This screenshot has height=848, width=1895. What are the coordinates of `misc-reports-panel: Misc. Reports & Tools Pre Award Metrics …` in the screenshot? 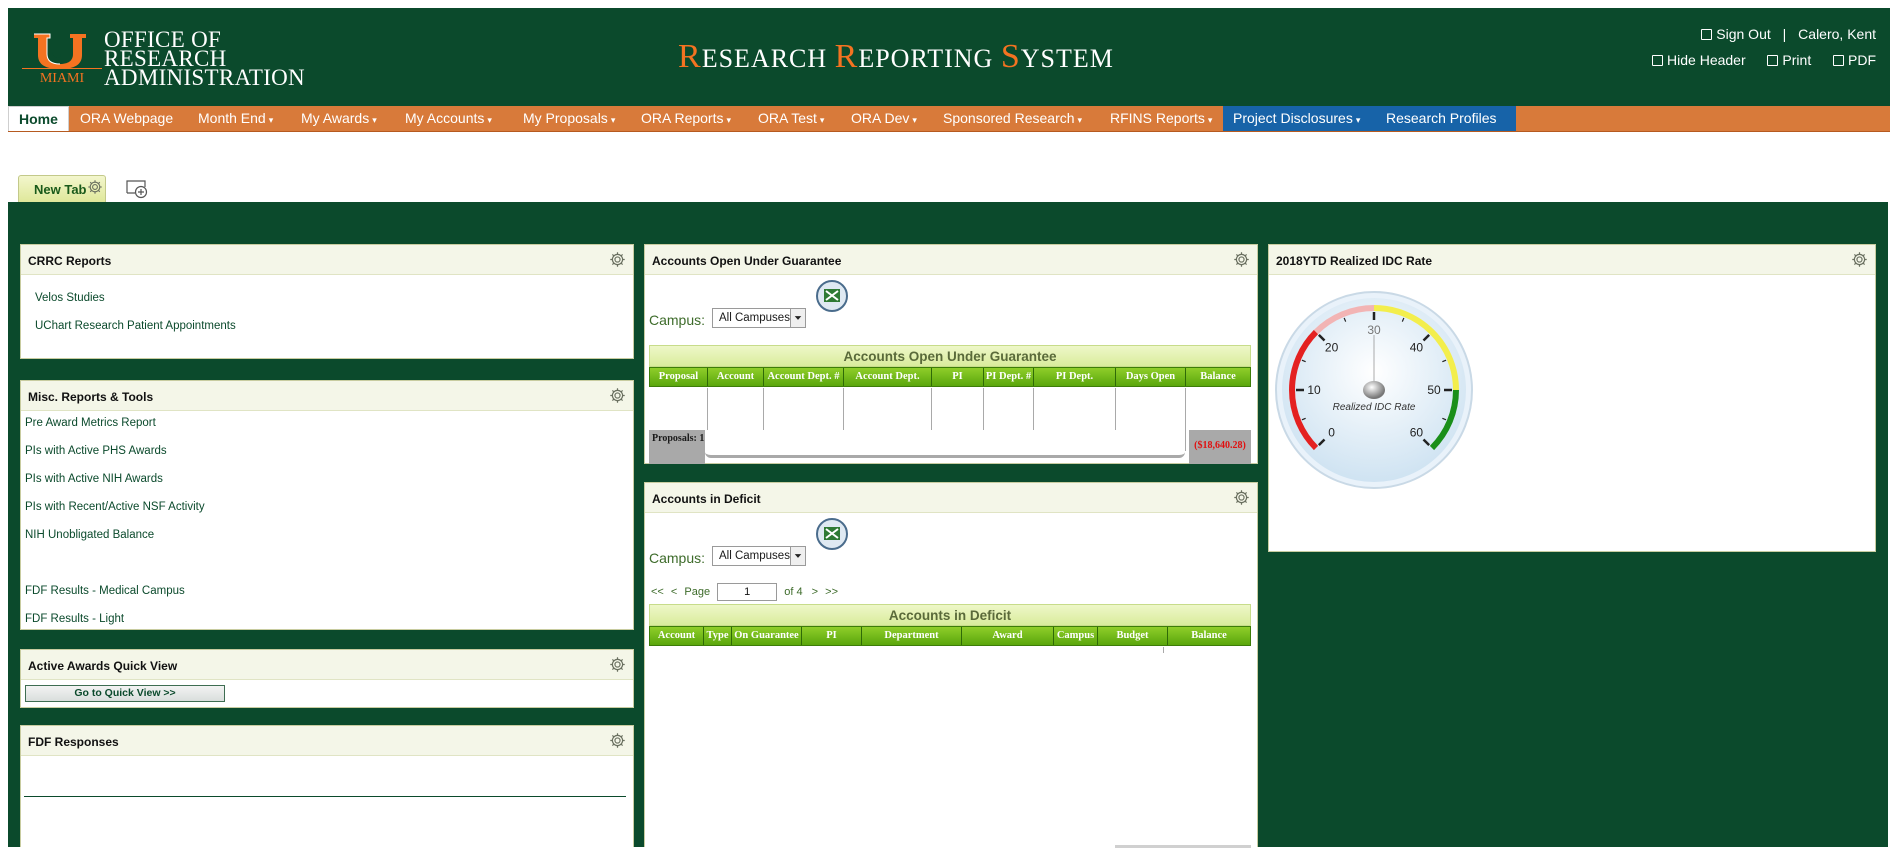 It's located at (327, 505).